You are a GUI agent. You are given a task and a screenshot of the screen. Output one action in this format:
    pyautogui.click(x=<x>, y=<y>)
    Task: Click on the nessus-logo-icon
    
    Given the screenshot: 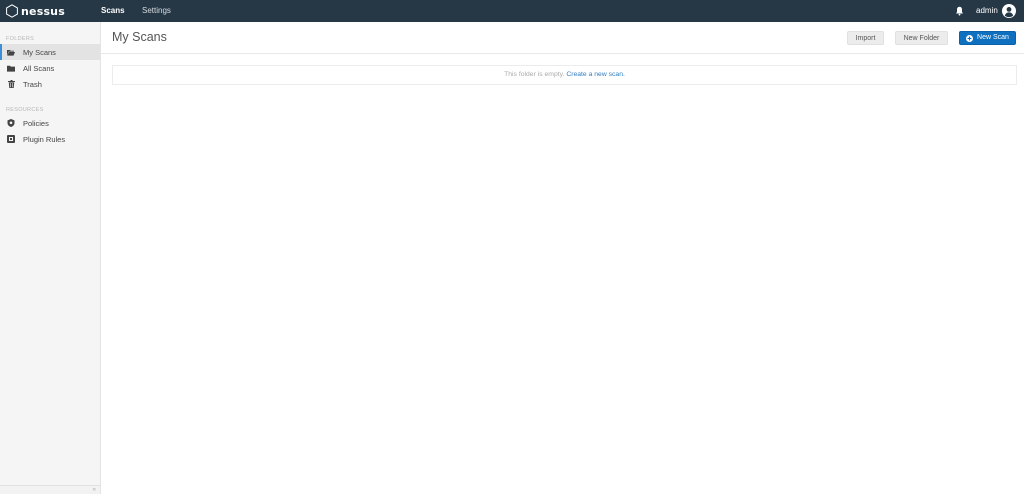 What is the action you would take?
    pyautogui.click(x=12, y=11)
    